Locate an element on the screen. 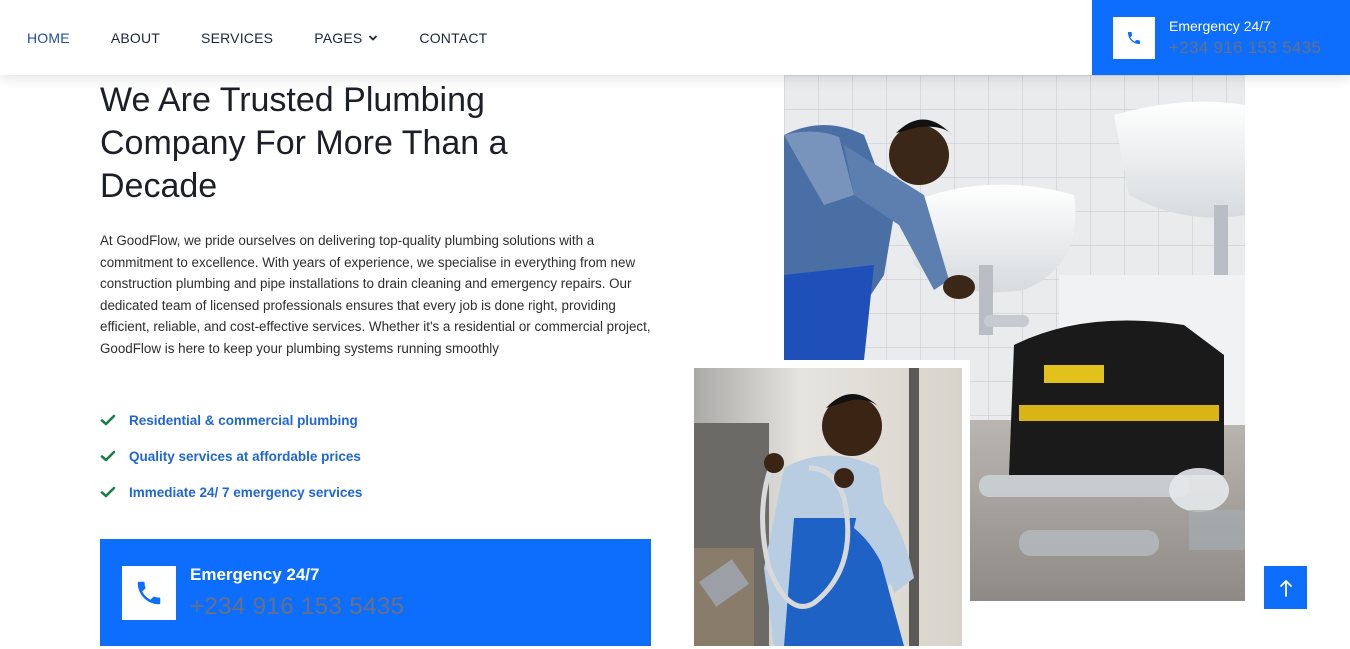 Image resolution: width=1350 pixels, height=649 pixels. emergency-phone: +234 916 153 5435 is located at coordinates (297, 607).